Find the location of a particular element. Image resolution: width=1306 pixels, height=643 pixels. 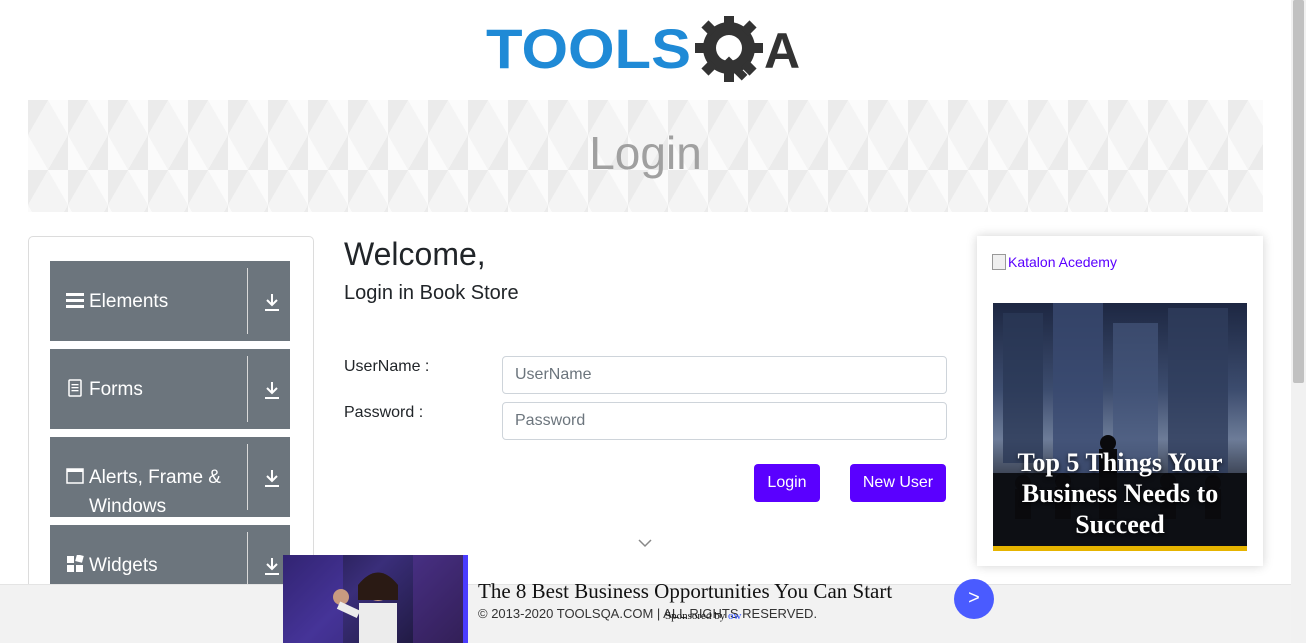

katalon-ad-link: Katalon Acedemy is located at coordinates (1054, 262).